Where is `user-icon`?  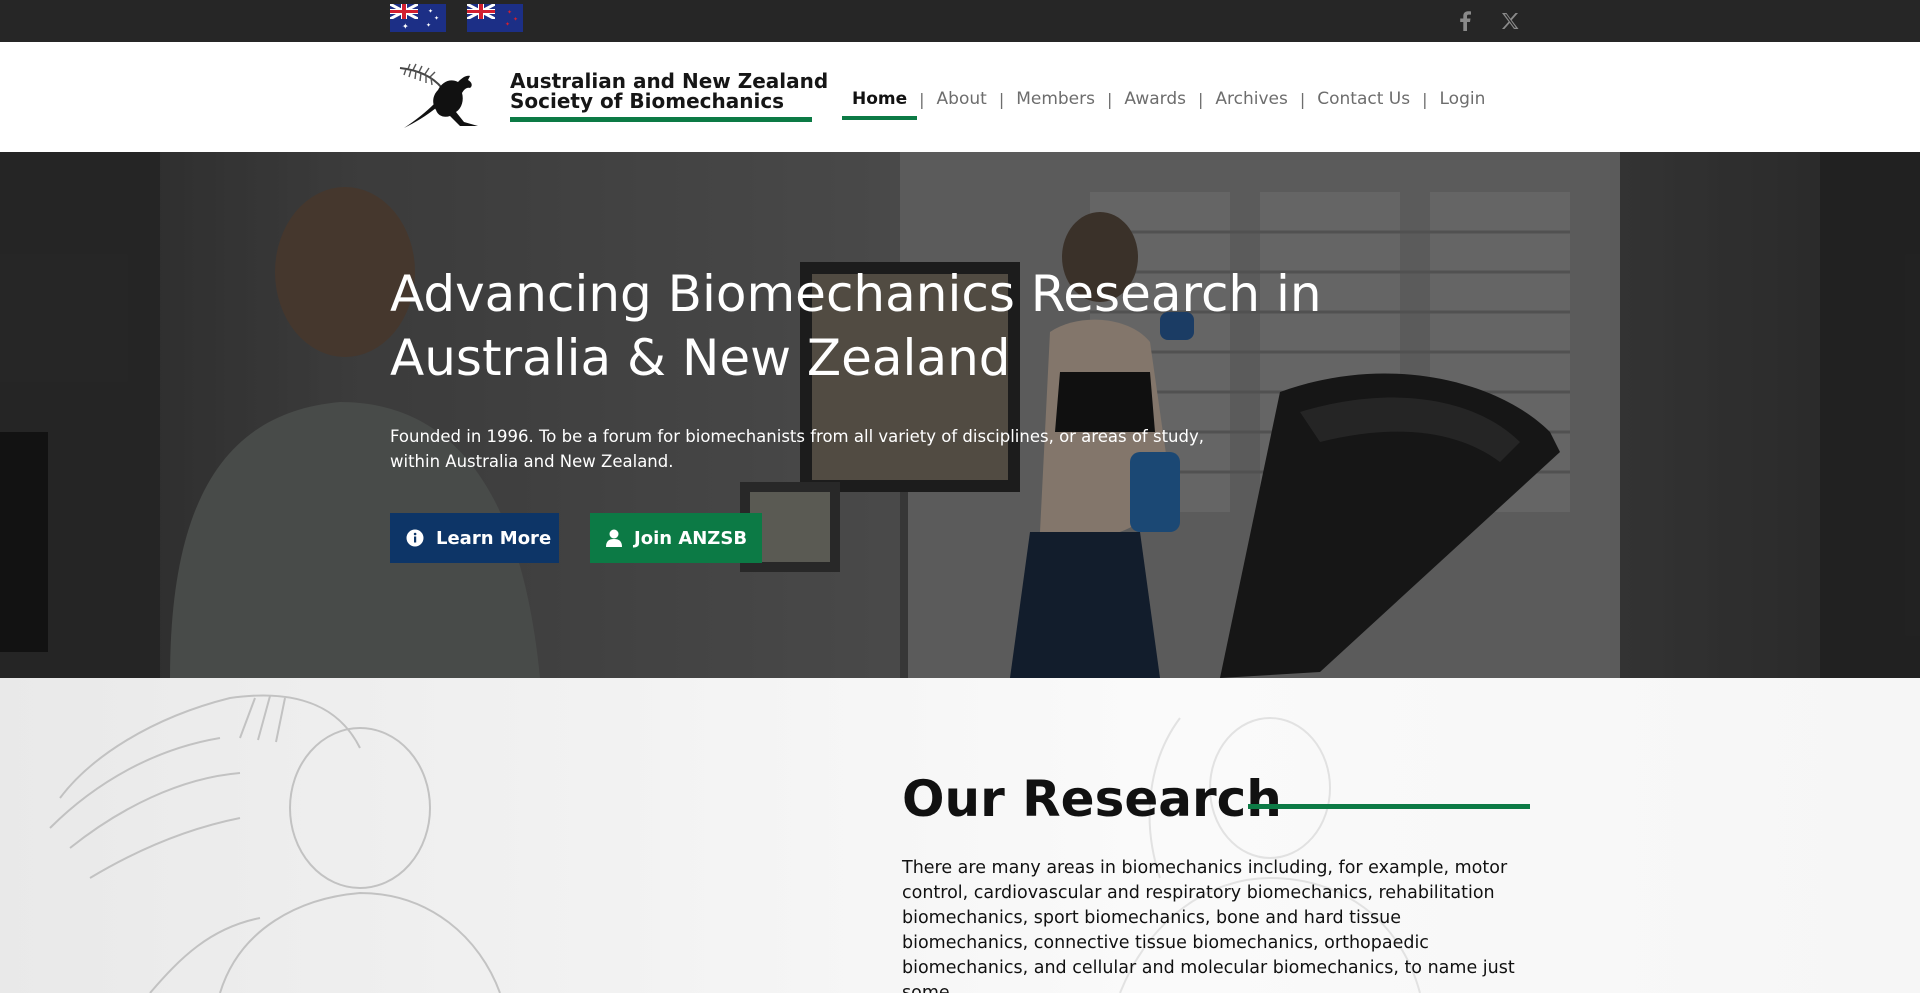 user-icon is located at coordinates (614, 538).